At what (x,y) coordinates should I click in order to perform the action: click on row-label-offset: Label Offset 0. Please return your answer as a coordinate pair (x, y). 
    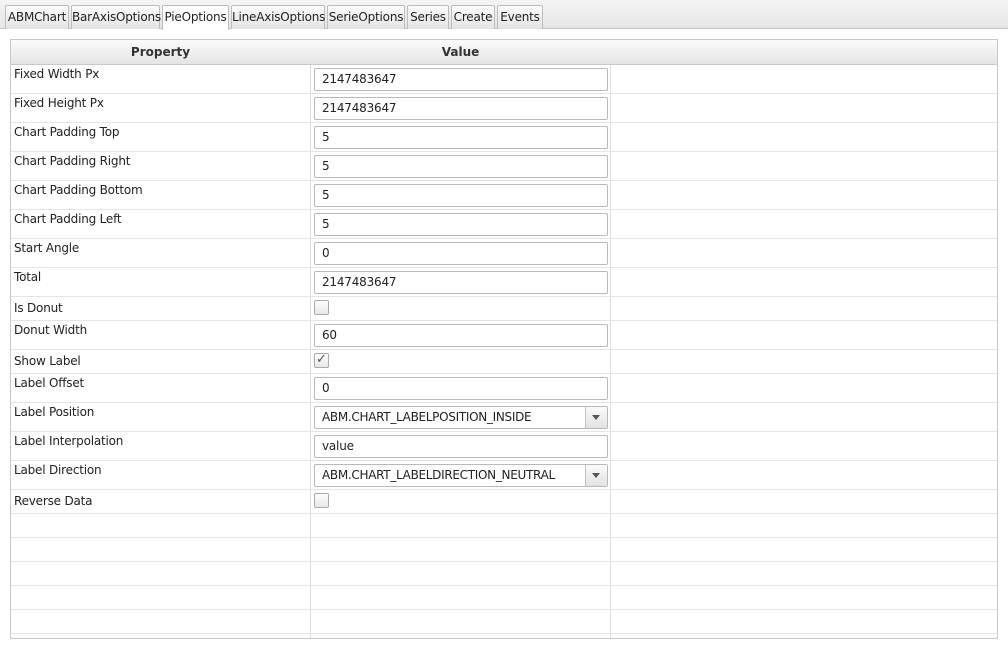
    Looking at the image, I should click on (504, 388).